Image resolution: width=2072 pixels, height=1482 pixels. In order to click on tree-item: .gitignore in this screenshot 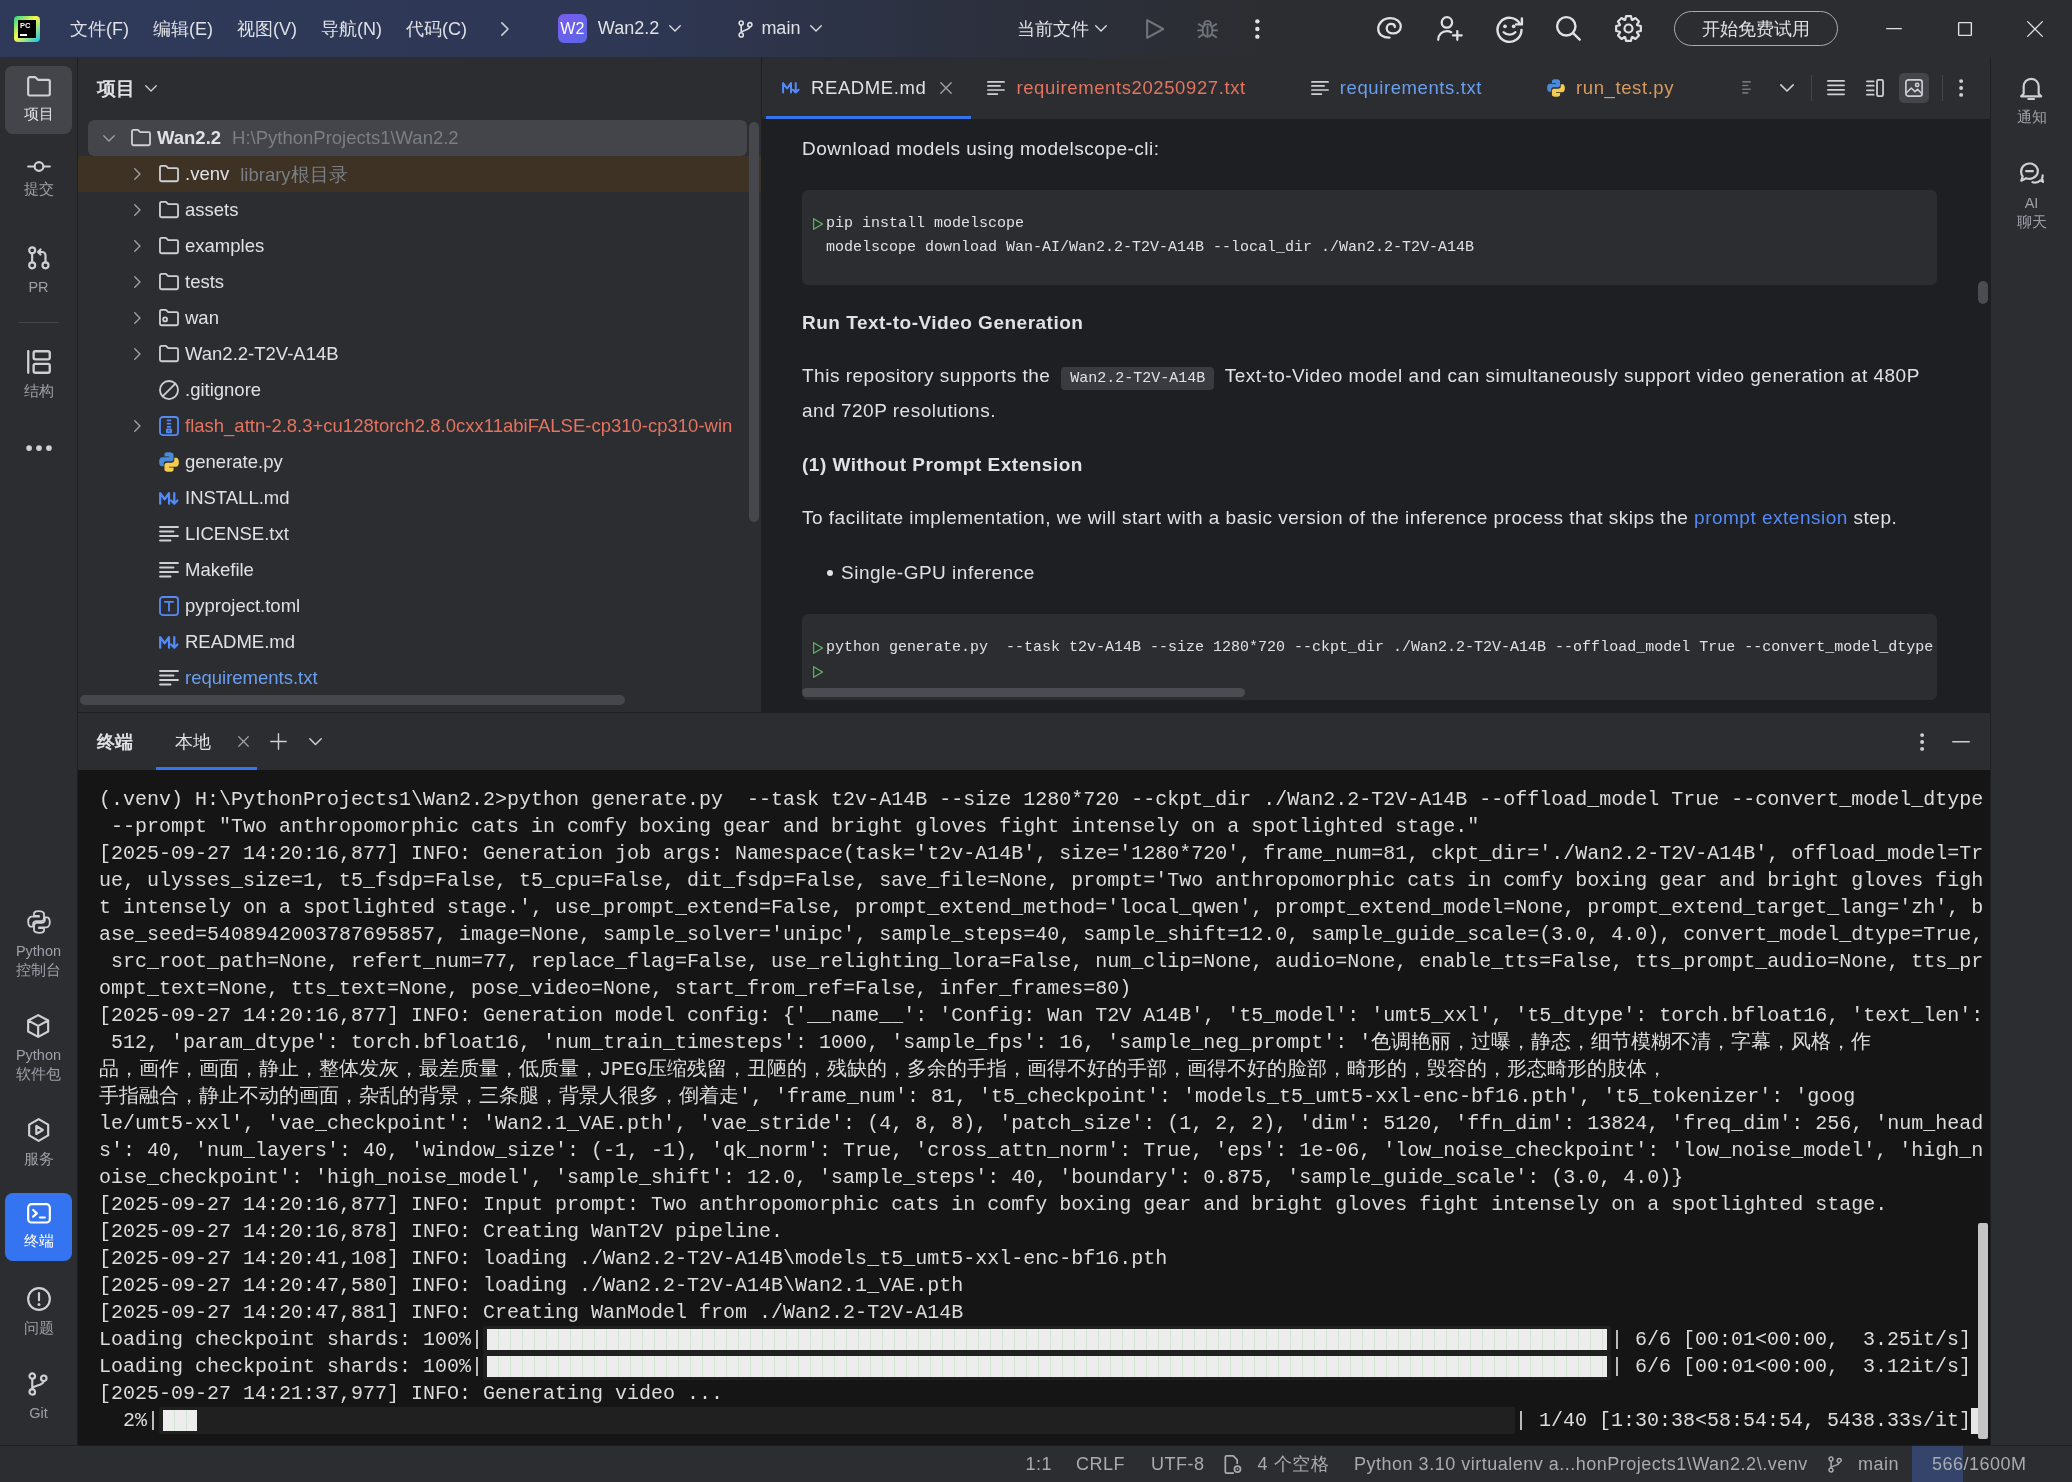, I will do `click(419, 390)`.